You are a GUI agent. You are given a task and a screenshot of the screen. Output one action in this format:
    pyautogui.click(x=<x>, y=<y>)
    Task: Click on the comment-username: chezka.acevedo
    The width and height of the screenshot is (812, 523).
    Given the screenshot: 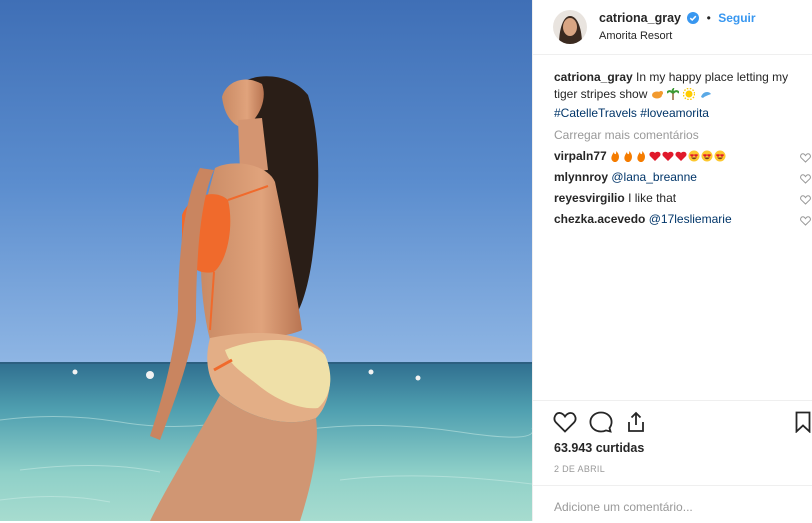 What is the action you would take?
    pyautogui.click(x=599, y=219)
    